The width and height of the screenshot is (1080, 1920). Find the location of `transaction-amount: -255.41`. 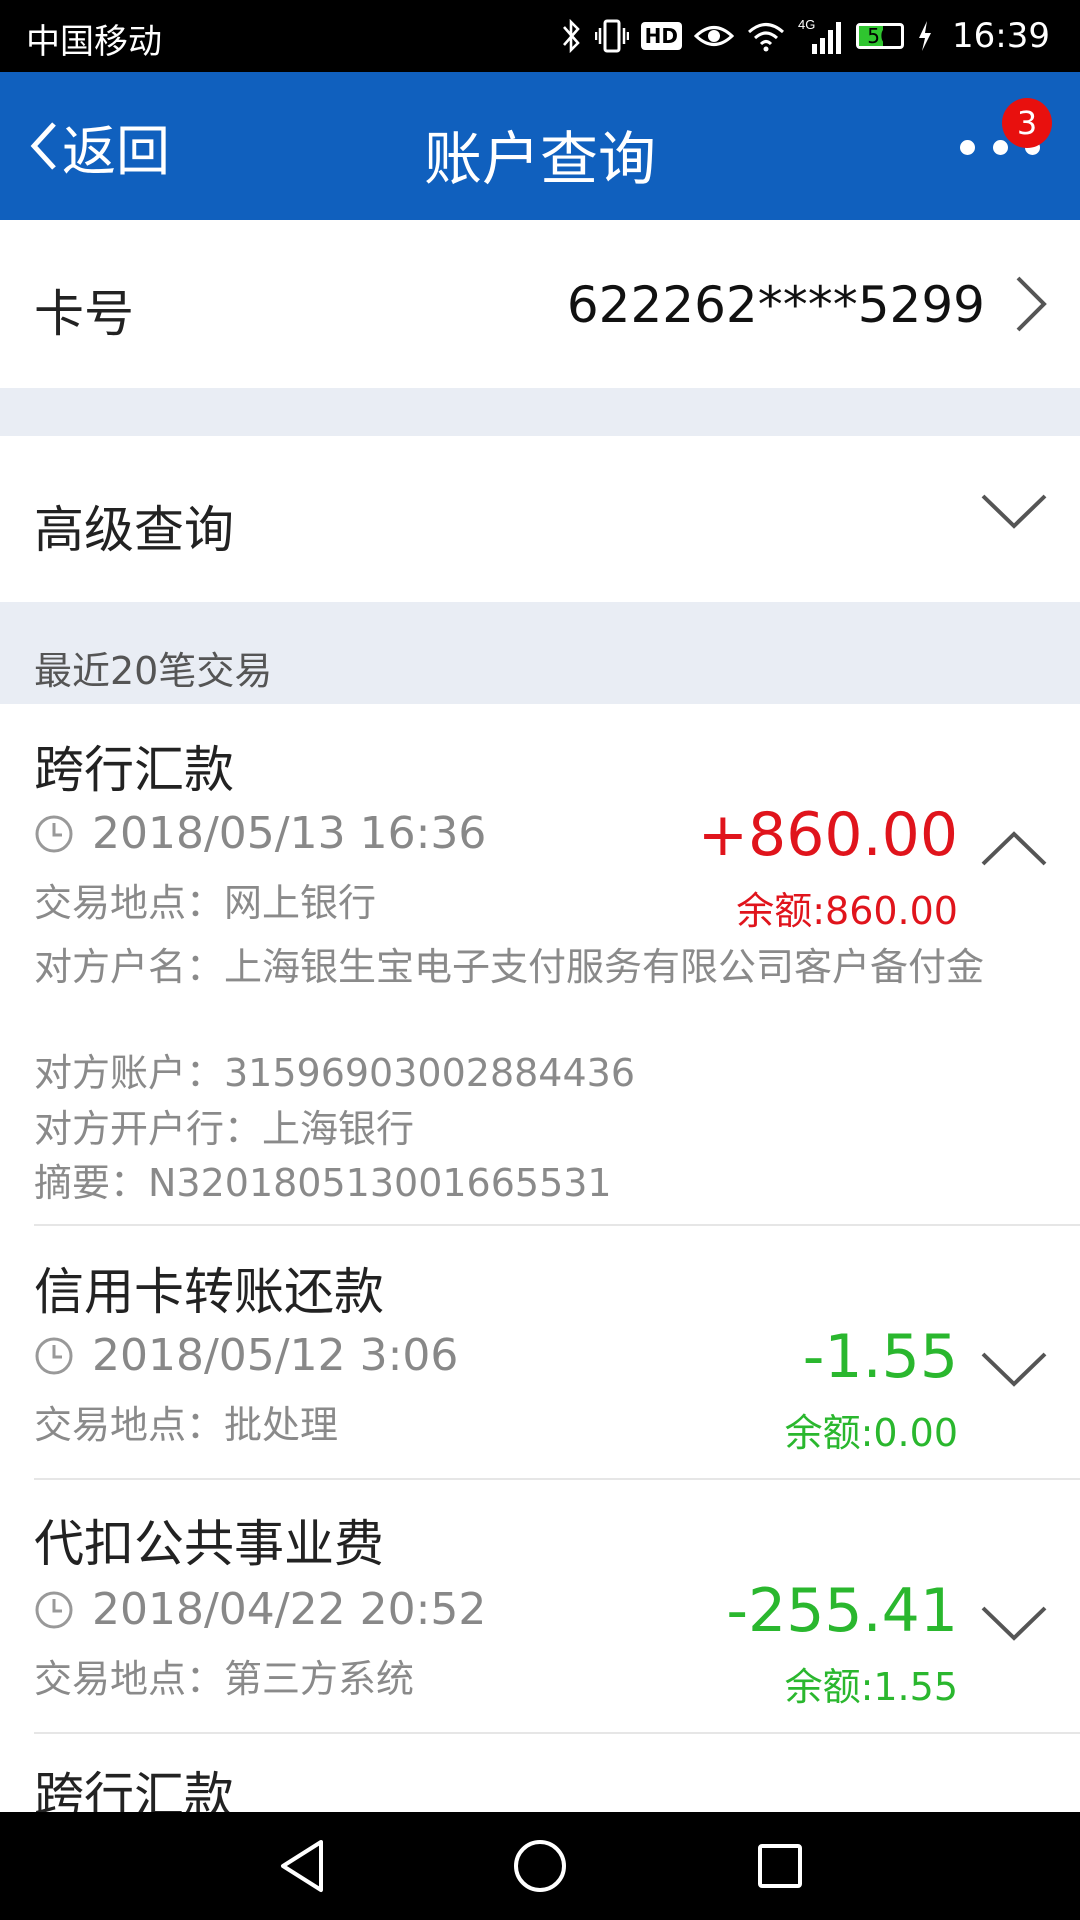

transaction-amount: -255.41 is located at coordinates (842, 1611).